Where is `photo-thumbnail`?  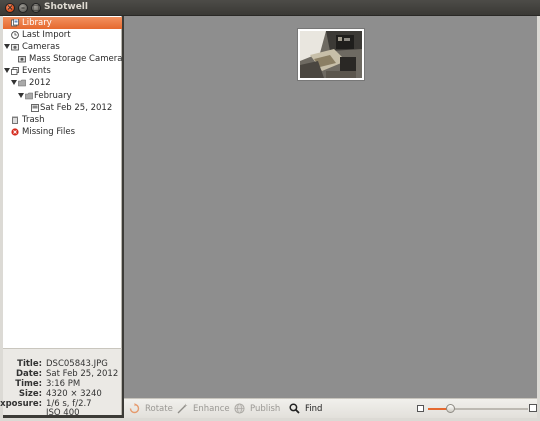
photo-thumbnail is located at coordinates (331, 54).